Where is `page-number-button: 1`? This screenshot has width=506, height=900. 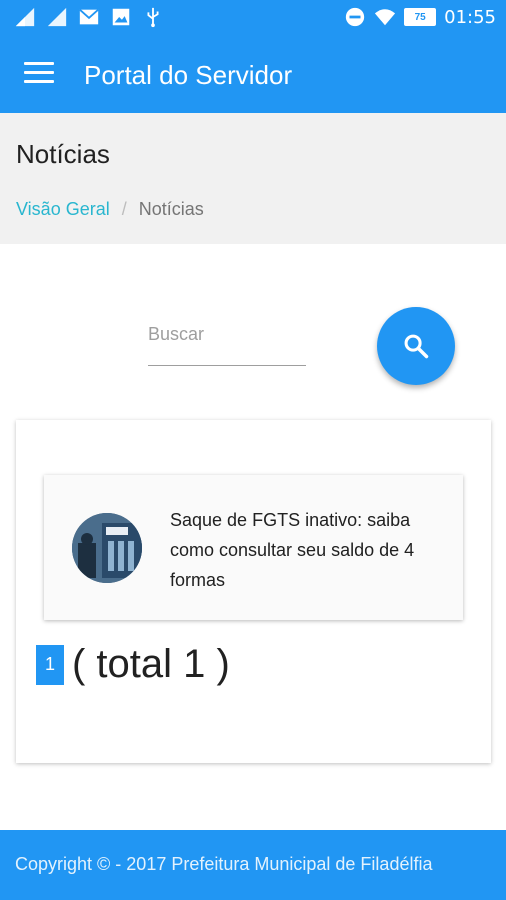
page-number-button: 1 is located at coordinates (50, 664).